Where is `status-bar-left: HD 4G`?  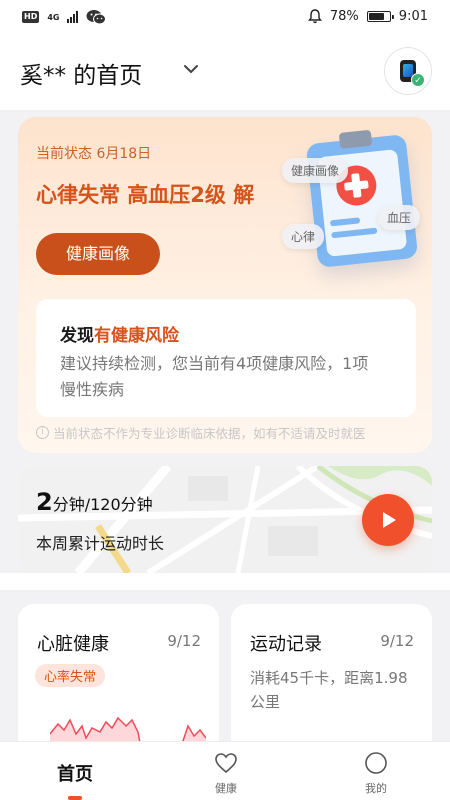 status-bar-left: HD 4G is located at coordinates (64, 17).